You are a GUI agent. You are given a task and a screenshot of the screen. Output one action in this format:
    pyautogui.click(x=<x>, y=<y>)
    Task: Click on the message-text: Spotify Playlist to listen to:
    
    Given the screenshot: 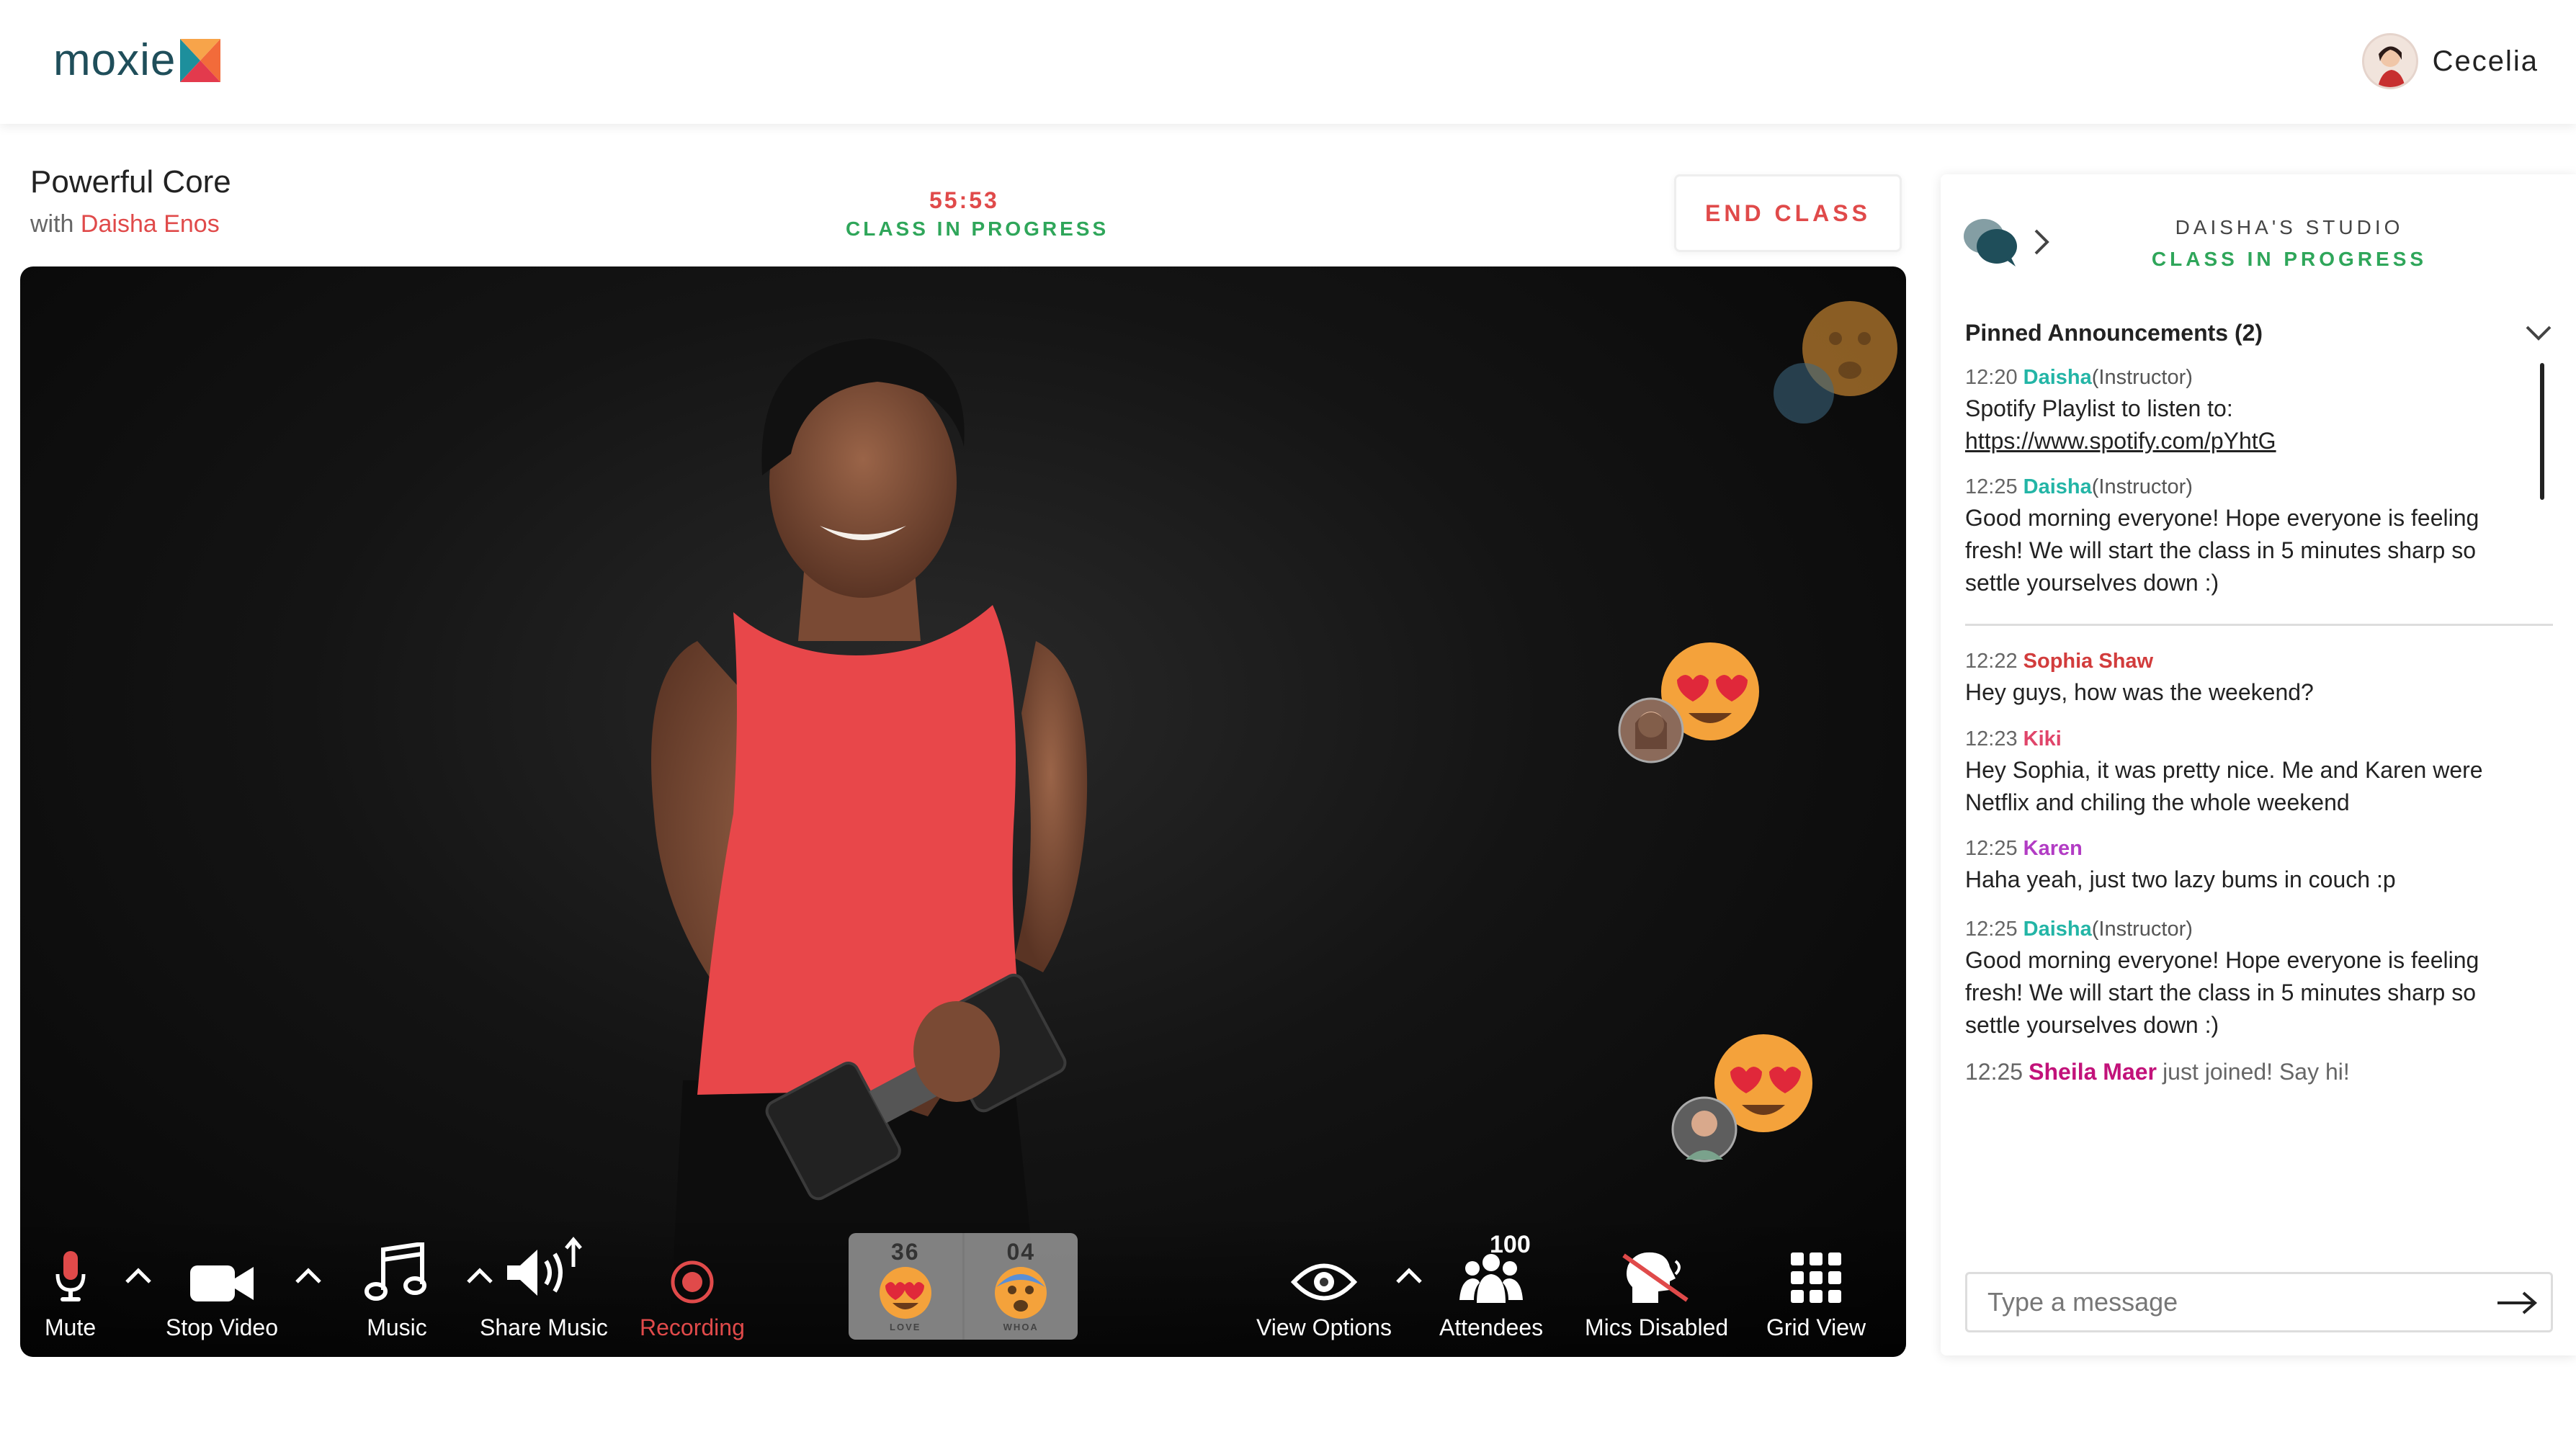 What is the action you would take?
    pyautogui.click(x=2099, y=408)
    